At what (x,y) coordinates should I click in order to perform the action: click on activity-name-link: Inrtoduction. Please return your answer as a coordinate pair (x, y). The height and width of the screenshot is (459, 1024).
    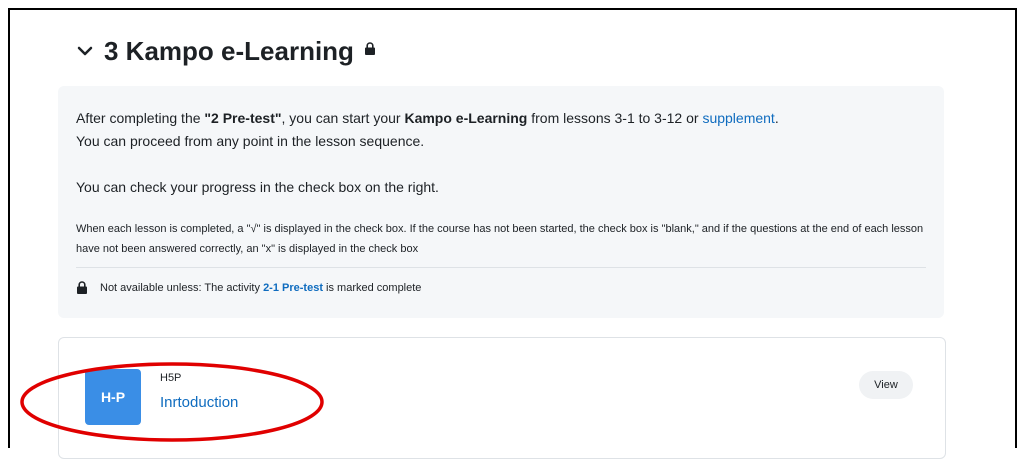
    Looking at the image, I should click on (199, 402).